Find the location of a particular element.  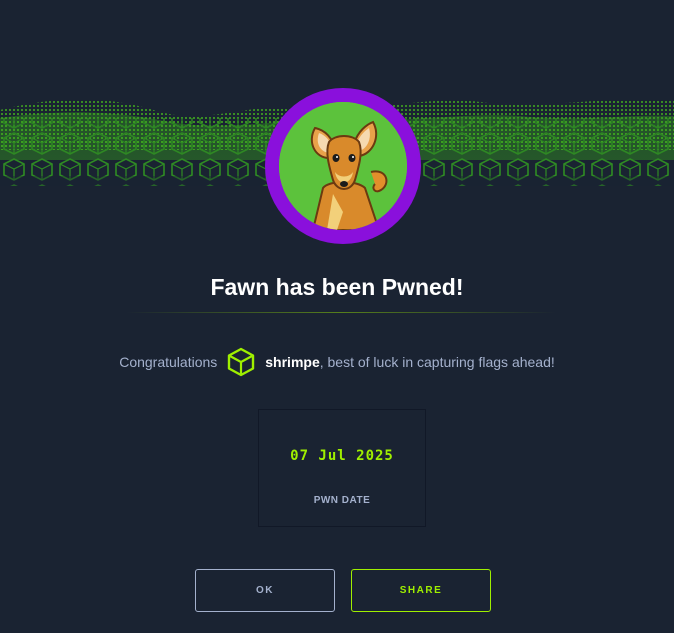

page-title: Fawn has been Pwned! is located at coordinates (337, 287).